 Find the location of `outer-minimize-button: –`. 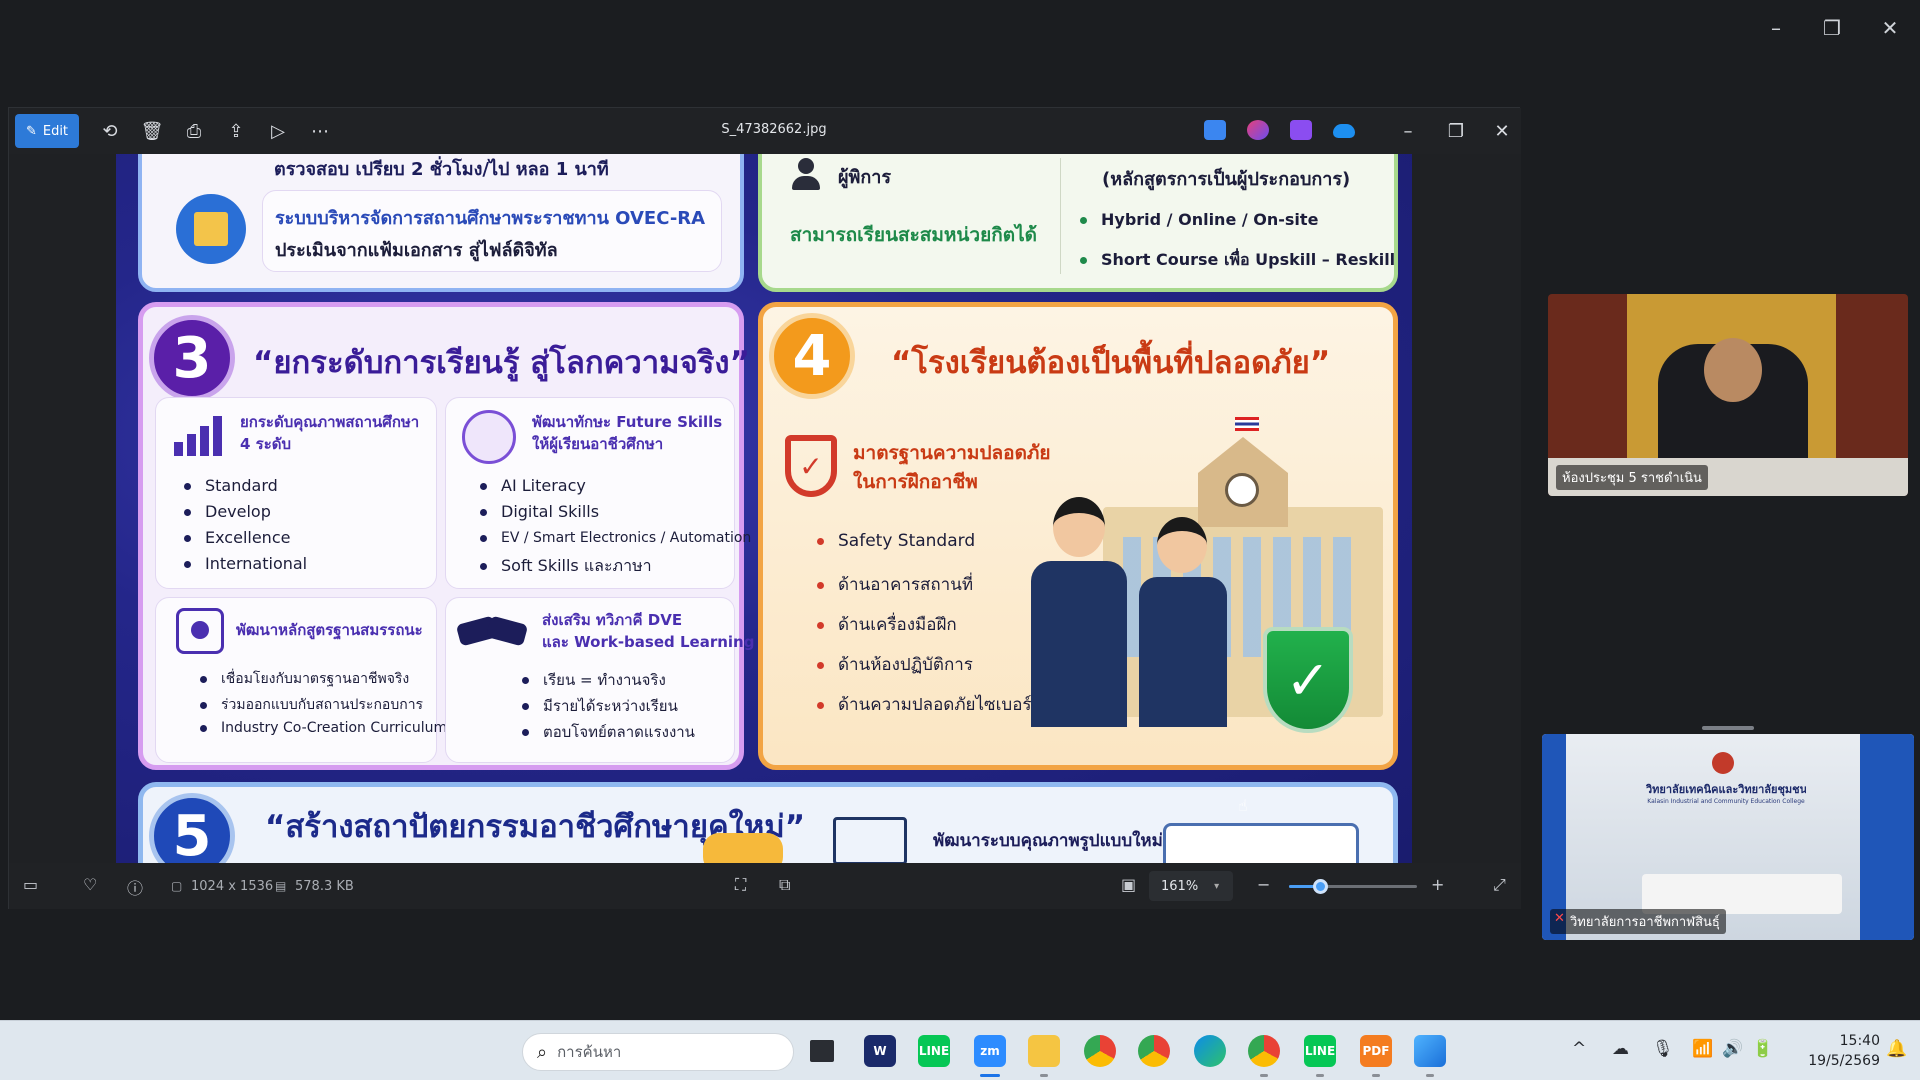

outer-minimize-button: – is located at coordinates (1776, 28).